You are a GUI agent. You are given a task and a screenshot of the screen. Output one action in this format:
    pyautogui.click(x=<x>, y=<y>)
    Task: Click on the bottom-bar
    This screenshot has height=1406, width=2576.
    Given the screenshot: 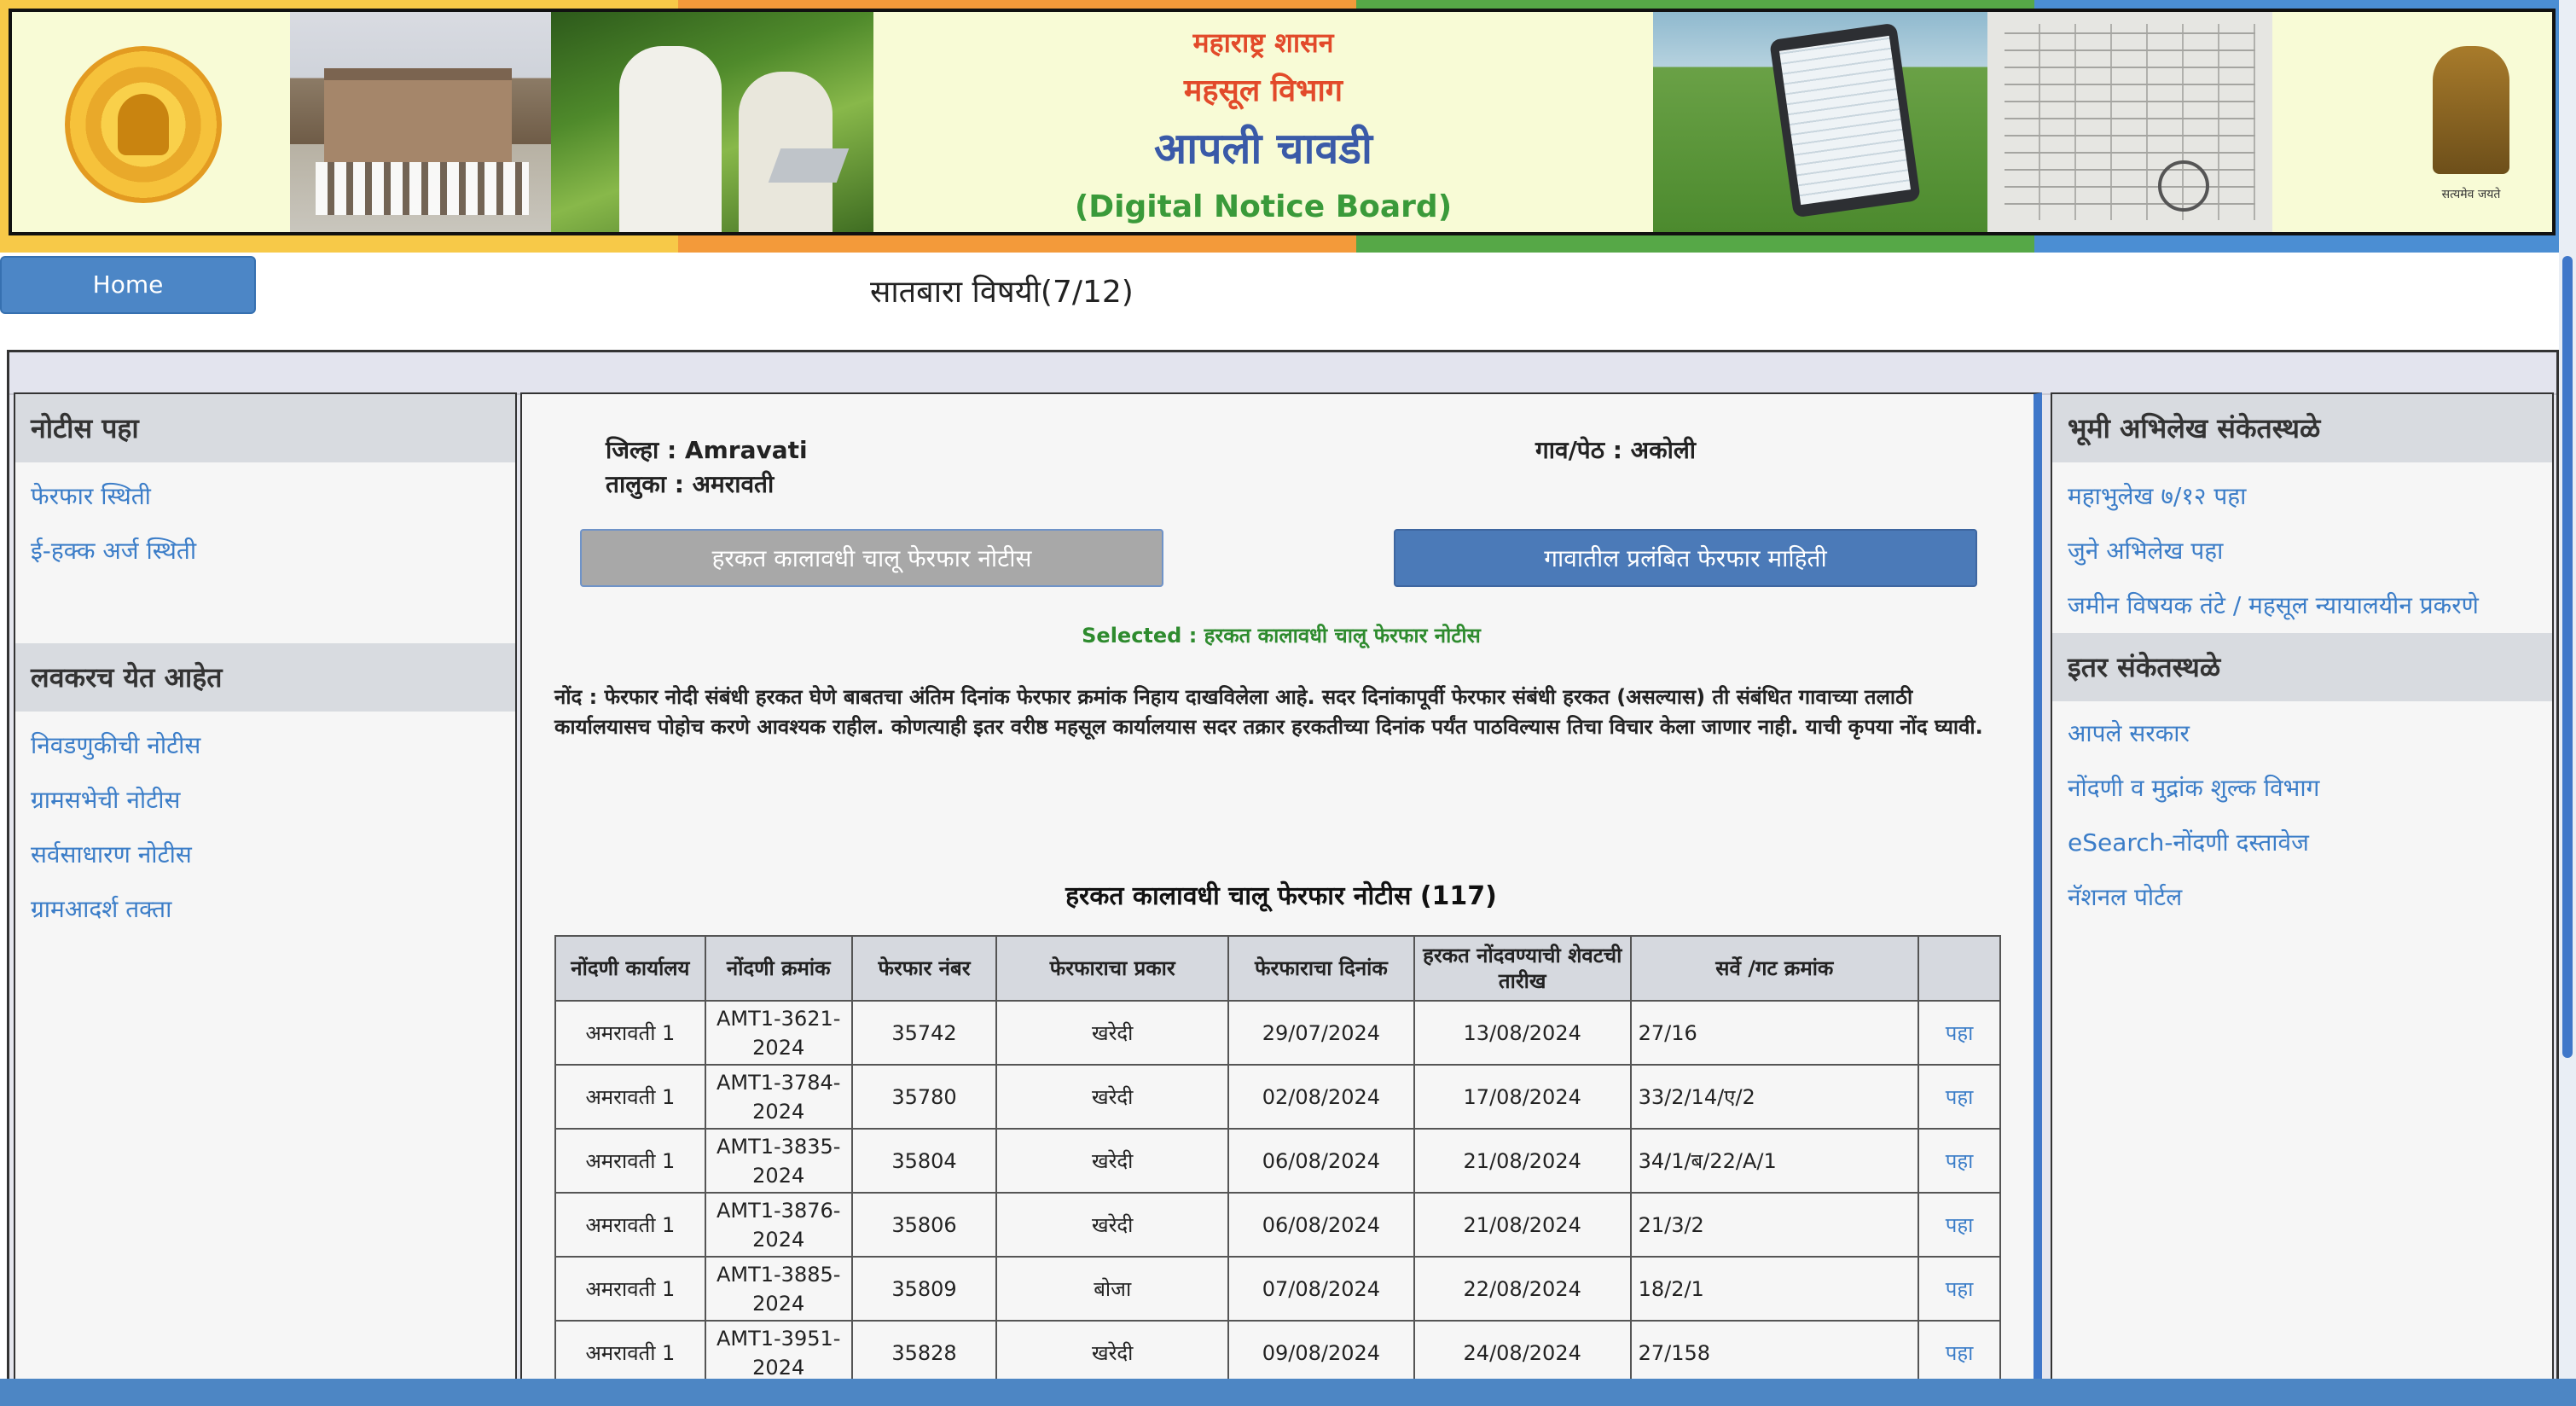 What is the action you would take?
    pyautogui.click(x=1288, y=1392)
    